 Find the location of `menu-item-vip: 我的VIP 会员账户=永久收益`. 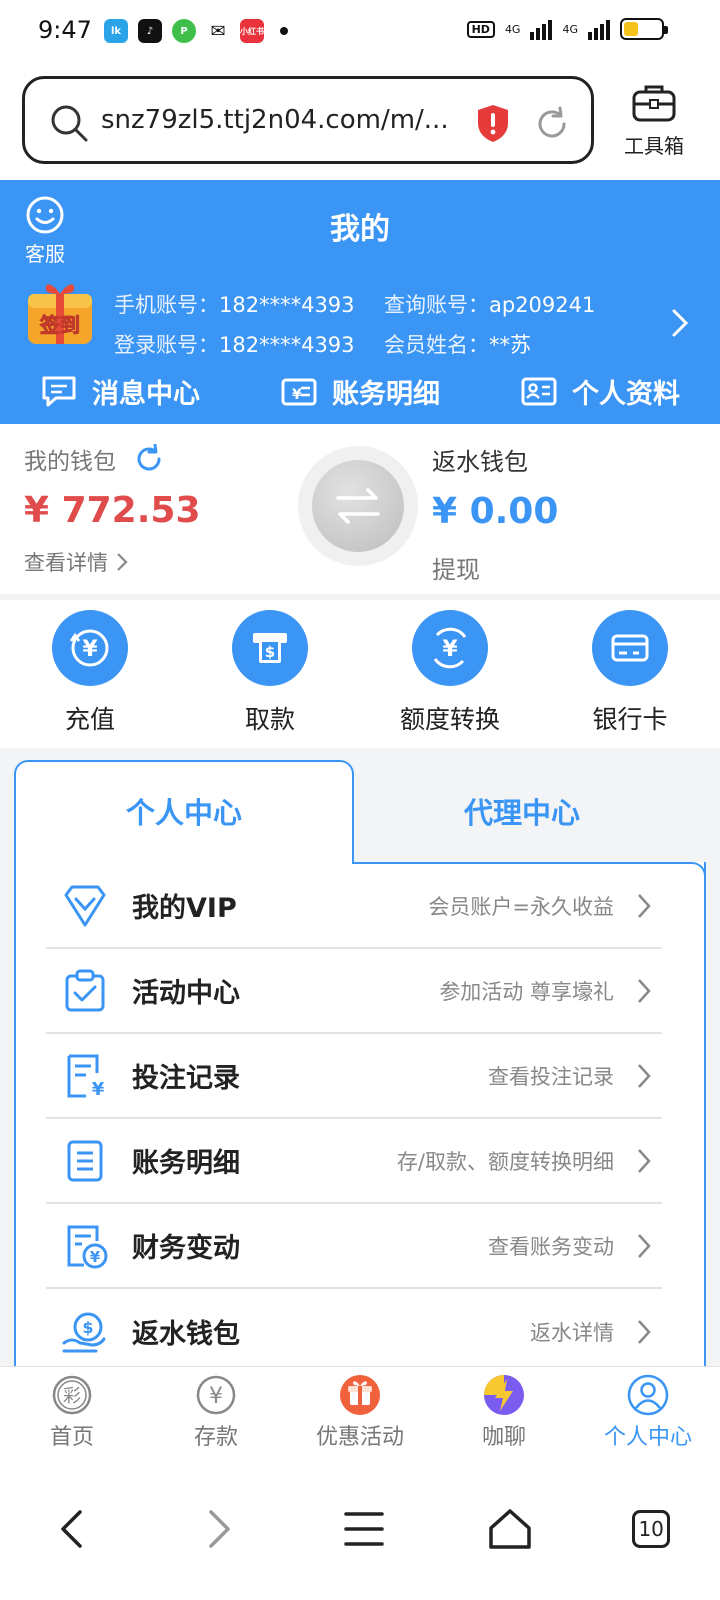

menu-item-vip: 我的VIP 会员账户=永久收益 is located at coordinates (354, 906).